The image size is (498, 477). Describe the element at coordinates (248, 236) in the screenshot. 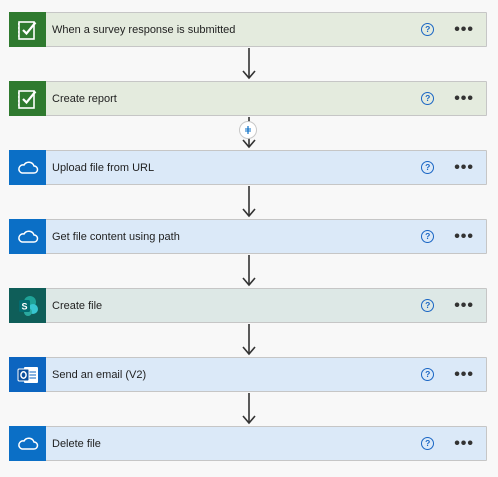

I see `flow-step-get-file-content: Get file content using path ? •••` at that location.